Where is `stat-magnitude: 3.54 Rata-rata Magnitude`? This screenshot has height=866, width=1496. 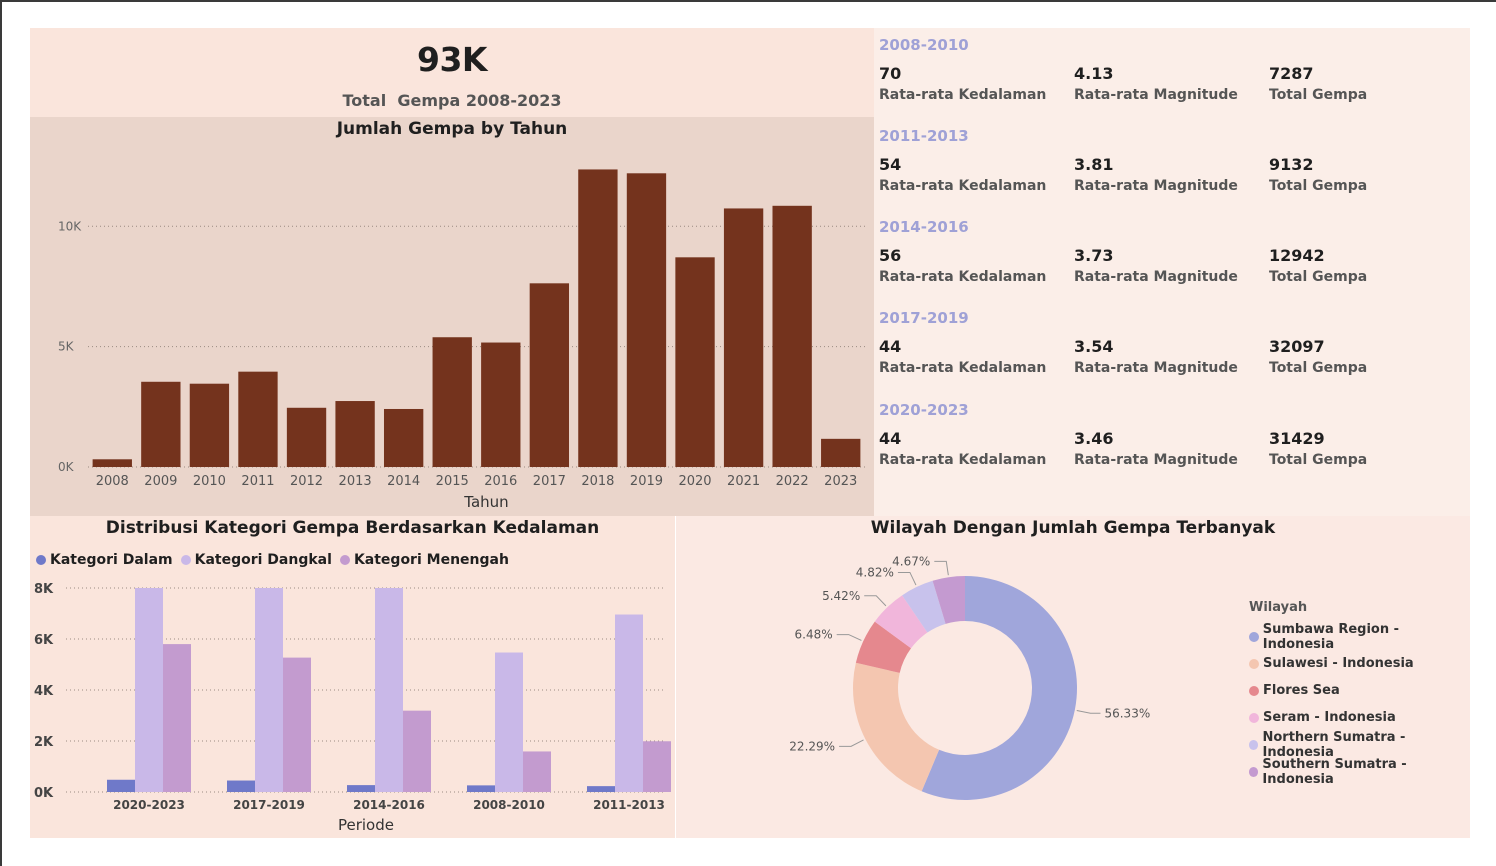
stat-magnitude: 3.54 Rata-rata Magnitude is located at coordinates (1156, 357).